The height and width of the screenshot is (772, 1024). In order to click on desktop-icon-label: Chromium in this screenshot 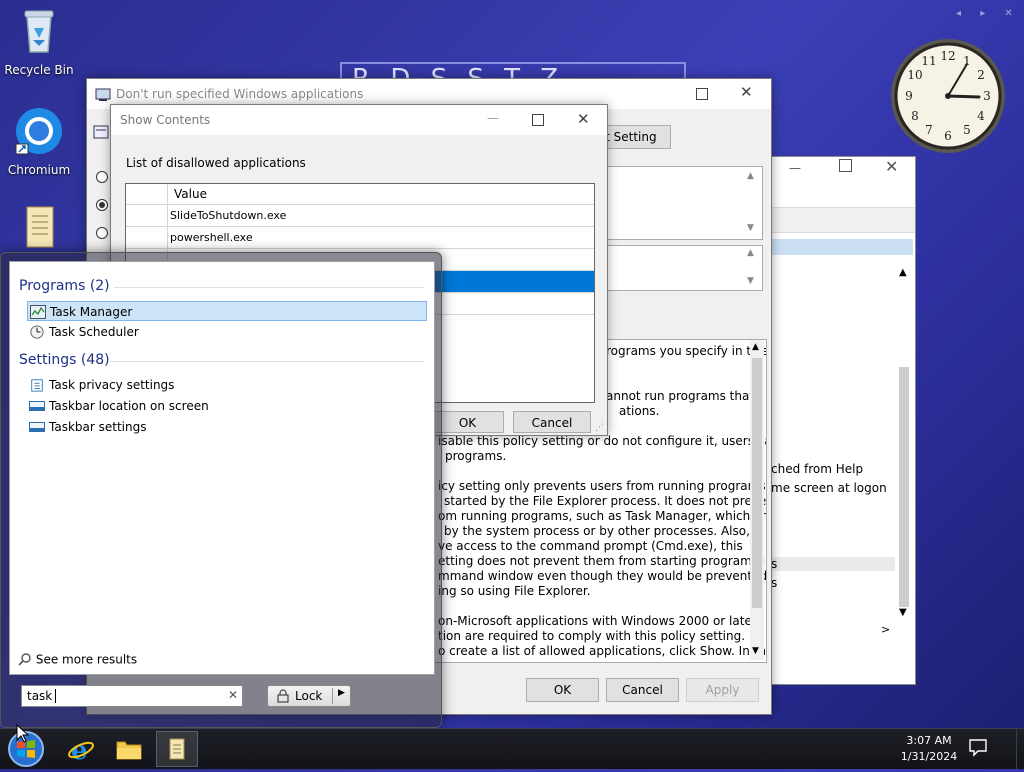, I will do `click(39, 170)`.